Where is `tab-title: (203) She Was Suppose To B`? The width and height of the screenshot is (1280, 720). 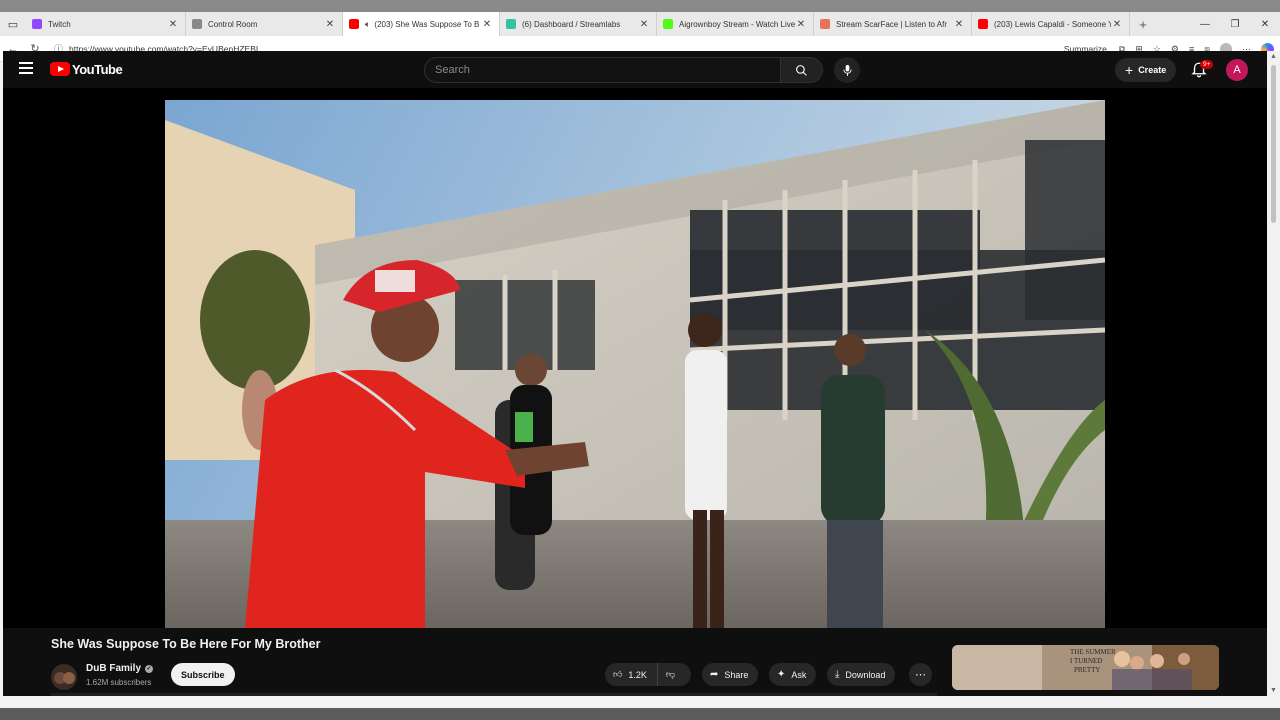 tab-title: (203) She Was Suppose To B is located at coordinates (427, 24).